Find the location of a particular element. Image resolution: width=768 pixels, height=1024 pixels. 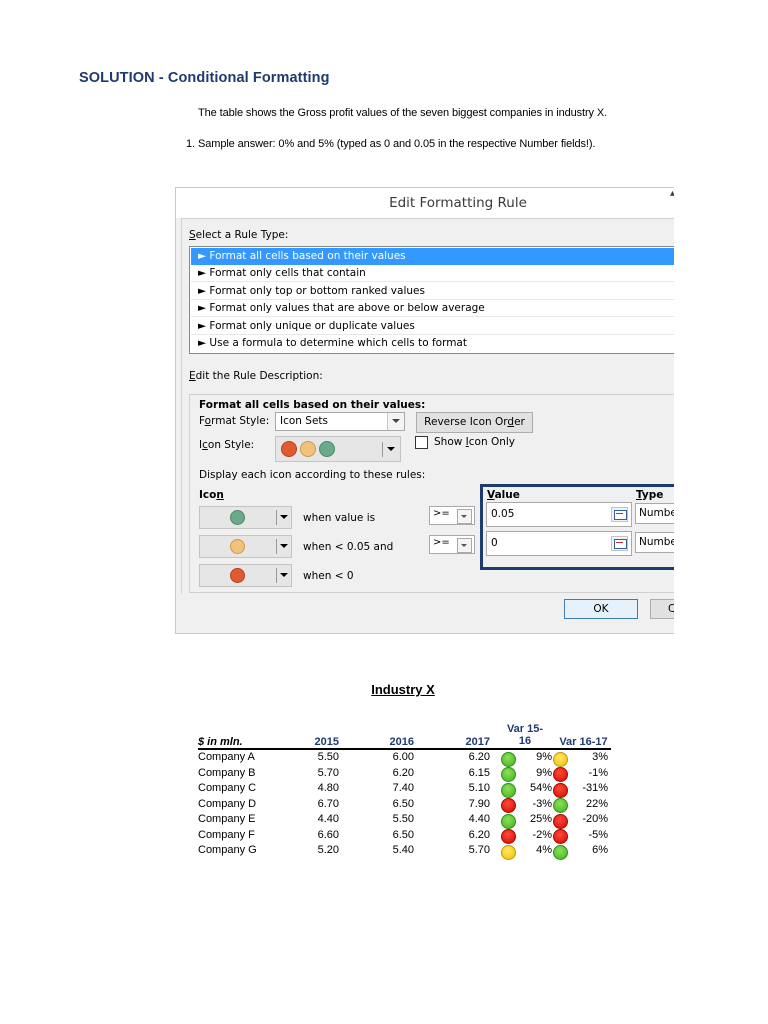

desc-heading: Format all cells based on their values: is located at coordinates (312, 405).